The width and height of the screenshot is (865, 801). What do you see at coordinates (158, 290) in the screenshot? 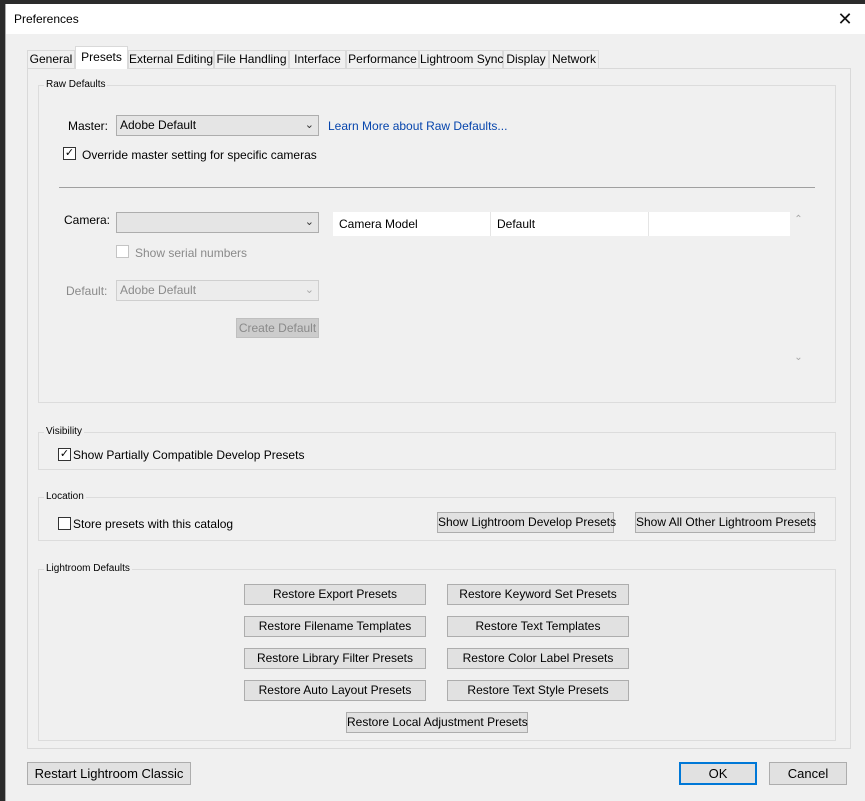
I see `default-value: Adobe Default` at bounding box center [158, 290].